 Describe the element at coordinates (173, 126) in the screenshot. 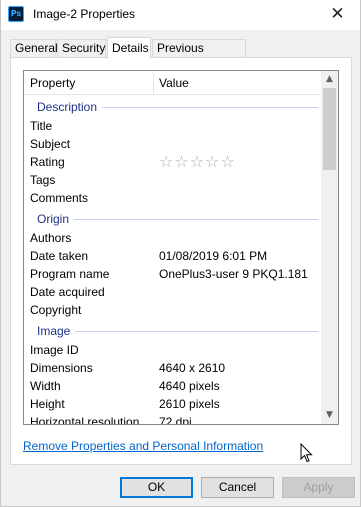

I see `list-item: Title` at that location.